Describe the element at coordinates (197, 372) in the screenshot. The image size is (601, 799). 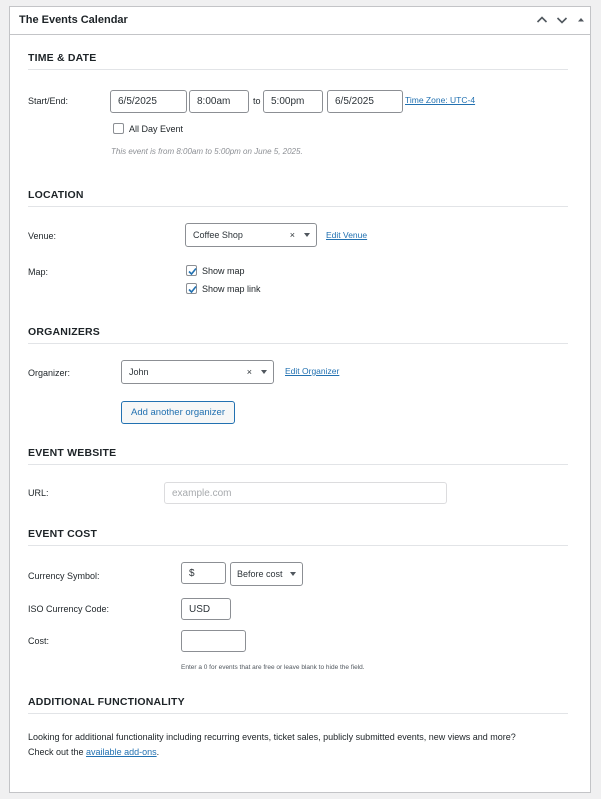
I see `organizer-select: John ×` at that location.